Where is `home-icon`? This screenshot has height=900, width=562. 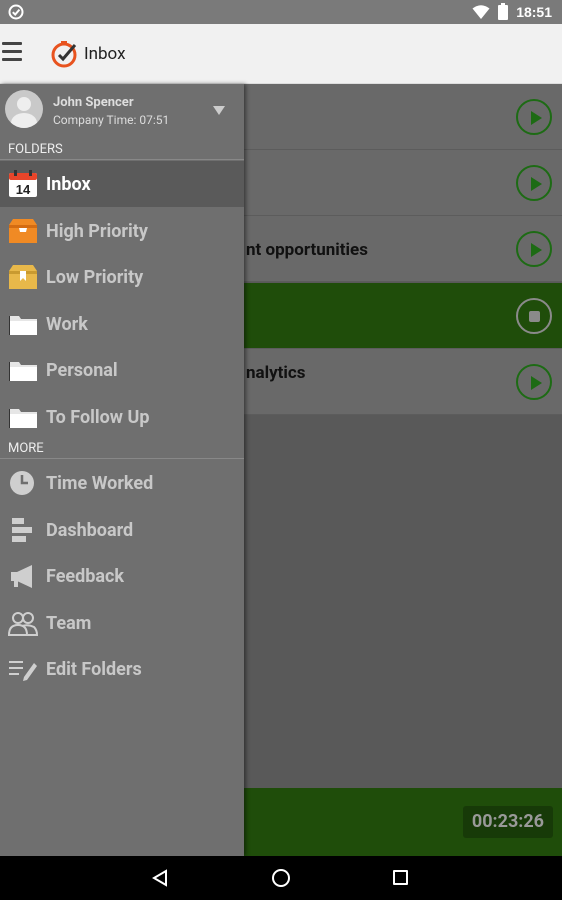 home-icon is located at coordinates (281, 878).